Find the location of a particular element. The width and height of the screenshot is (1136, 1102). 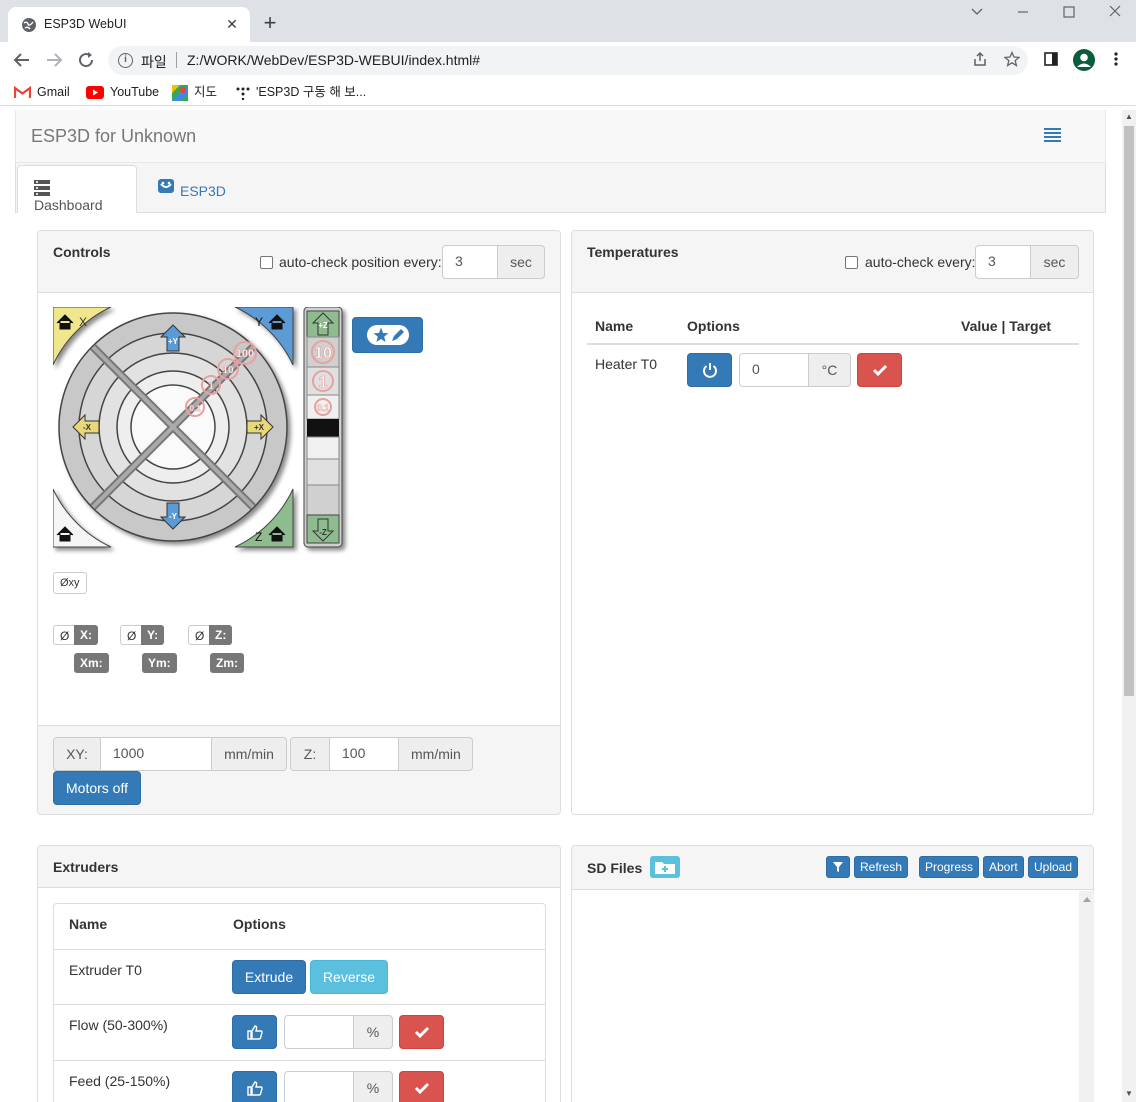

progress-button: Progress is located at coordinates (949, 867).